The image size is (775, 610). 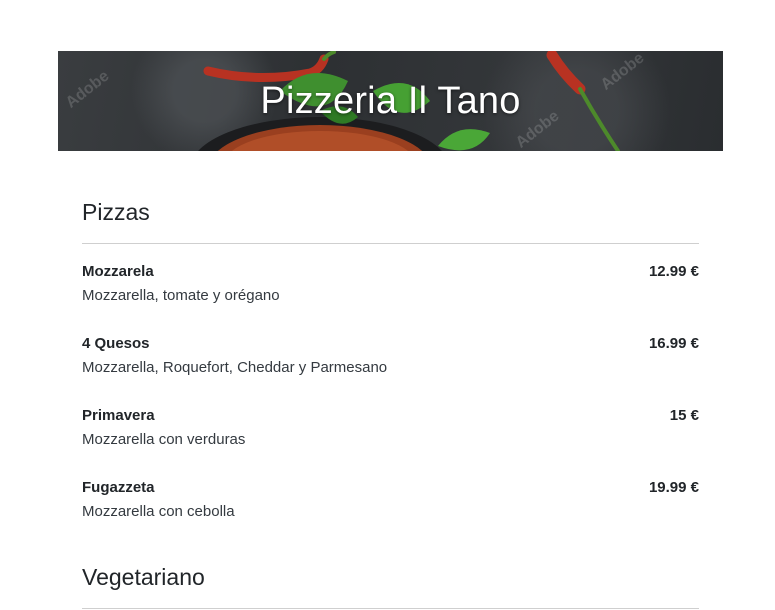 I want to click on menu-item: Fugazzeta 19.99 € Mozzarella con cebolla, so click(x=390, y=504).